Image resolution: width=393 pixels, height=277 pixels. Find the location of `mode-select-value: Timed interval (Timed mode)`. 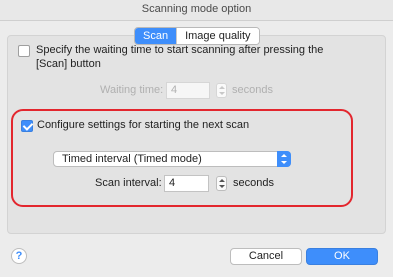

mode-select-value: Timed interval (Timed mode) is located at coordinates (132, 159).